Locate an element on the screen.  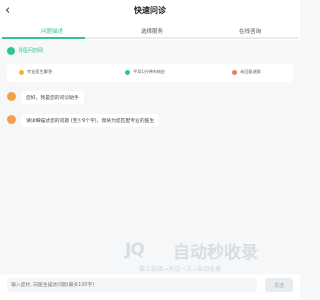
top-navbar: ‹ 快速问诊 is located at coordinates (150, 12).